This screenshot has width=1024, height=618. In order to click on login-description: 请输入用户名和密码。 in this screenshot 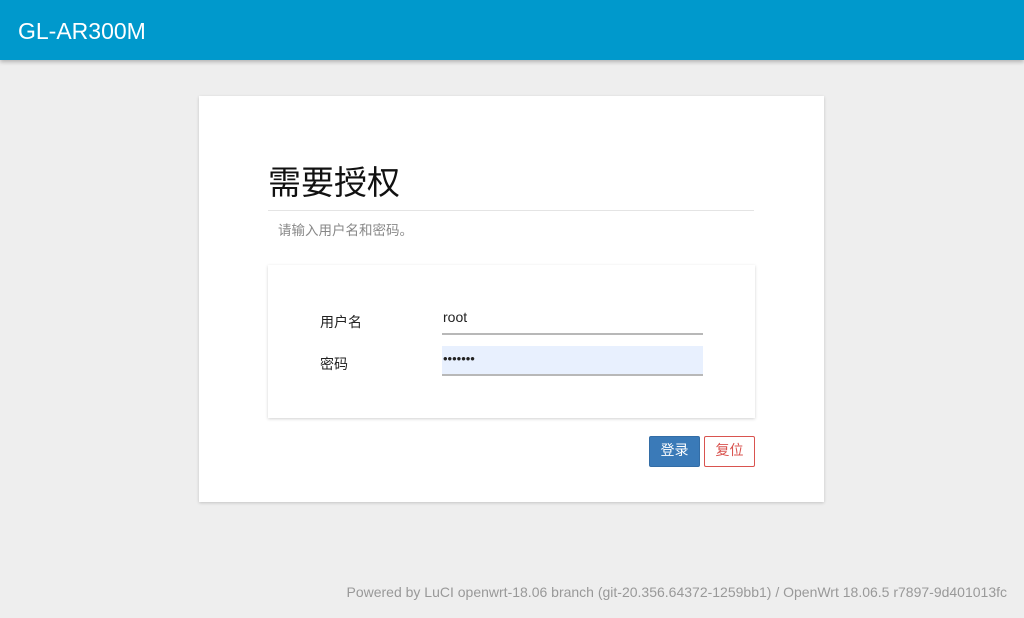, I will do `click(345, 231)`.